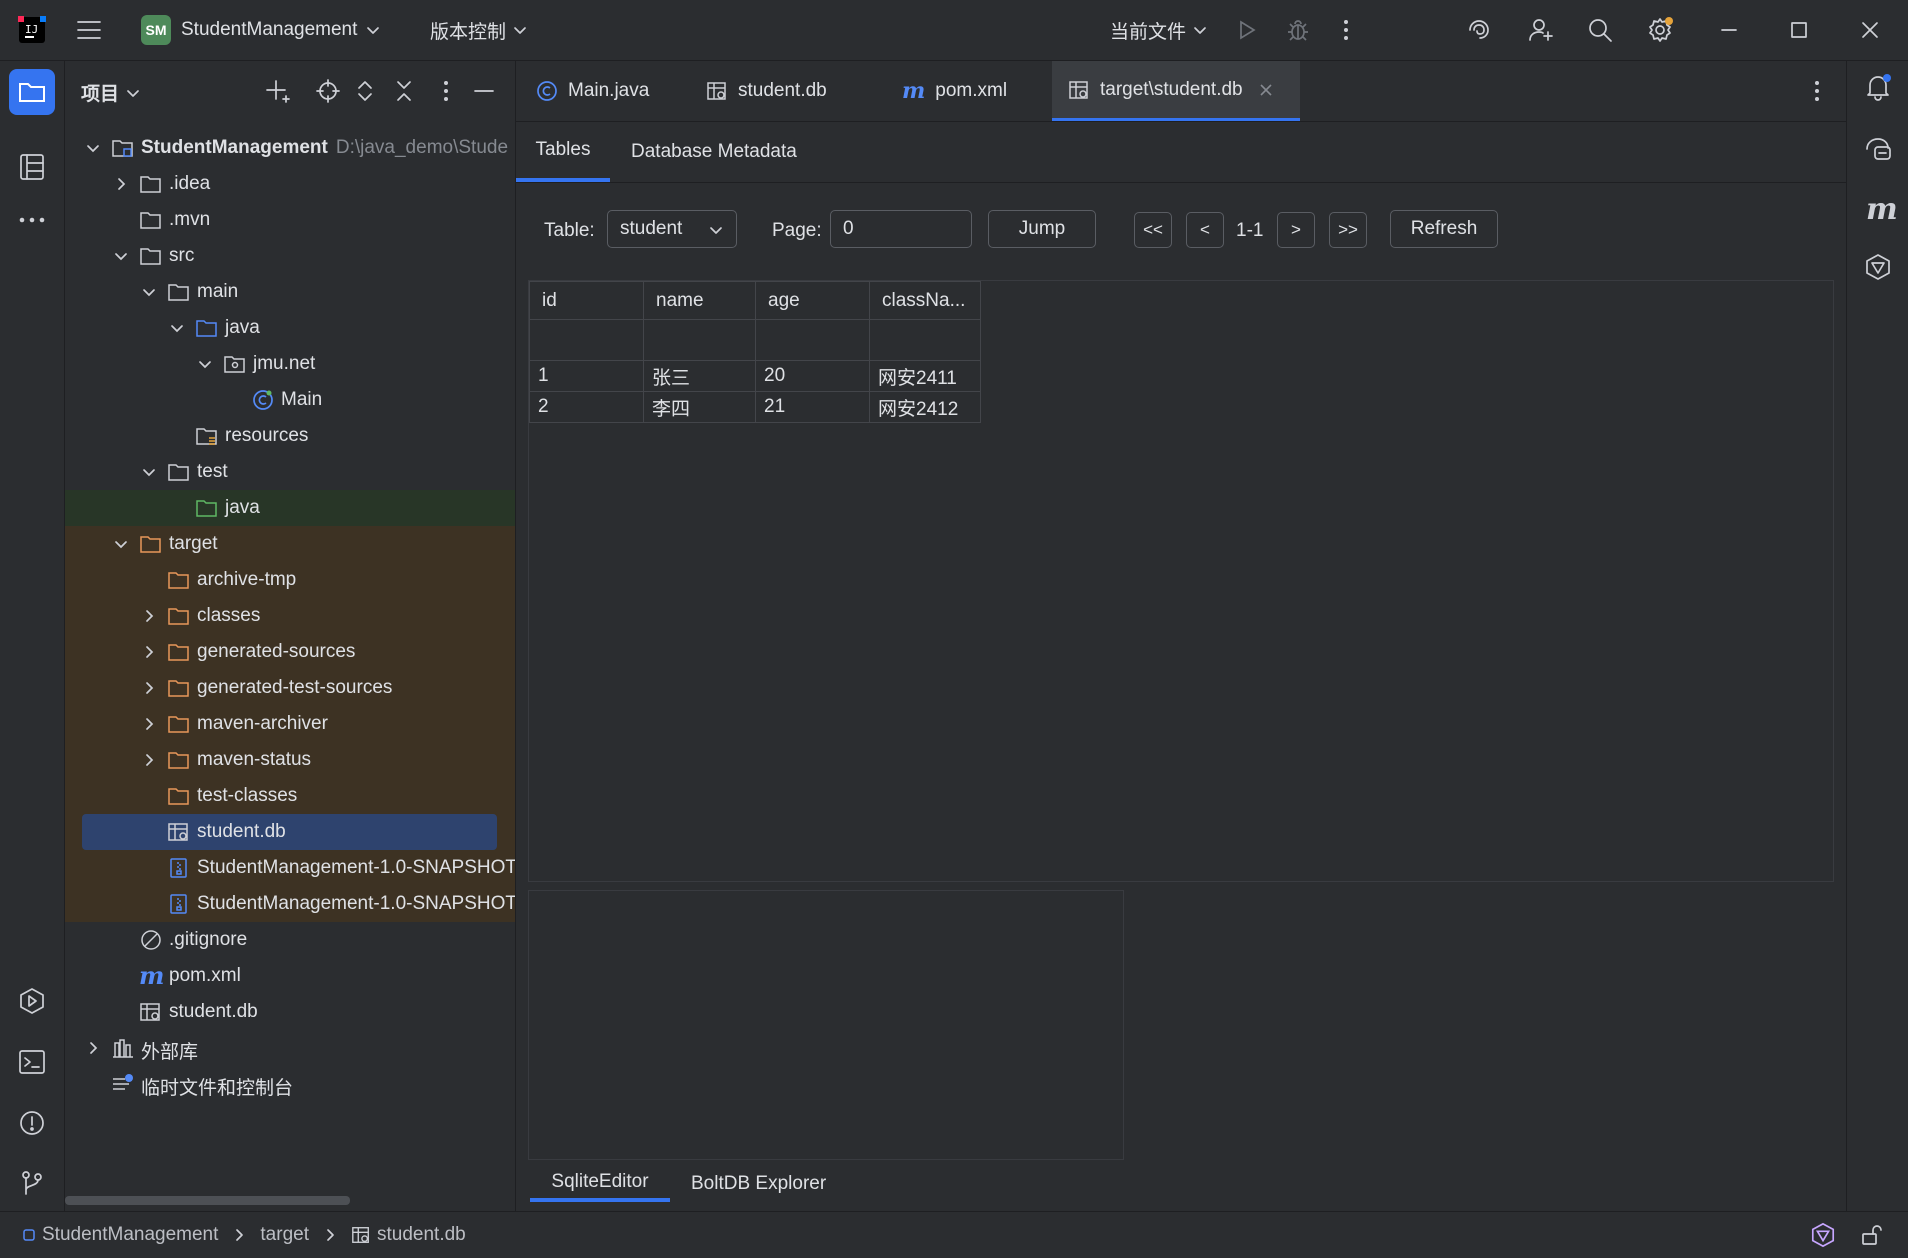 This screenshot has width=1908, height=1258. Describe the element at coordinates (484, 91) in the screenshot. I see `hide-panel-icon` at that location.